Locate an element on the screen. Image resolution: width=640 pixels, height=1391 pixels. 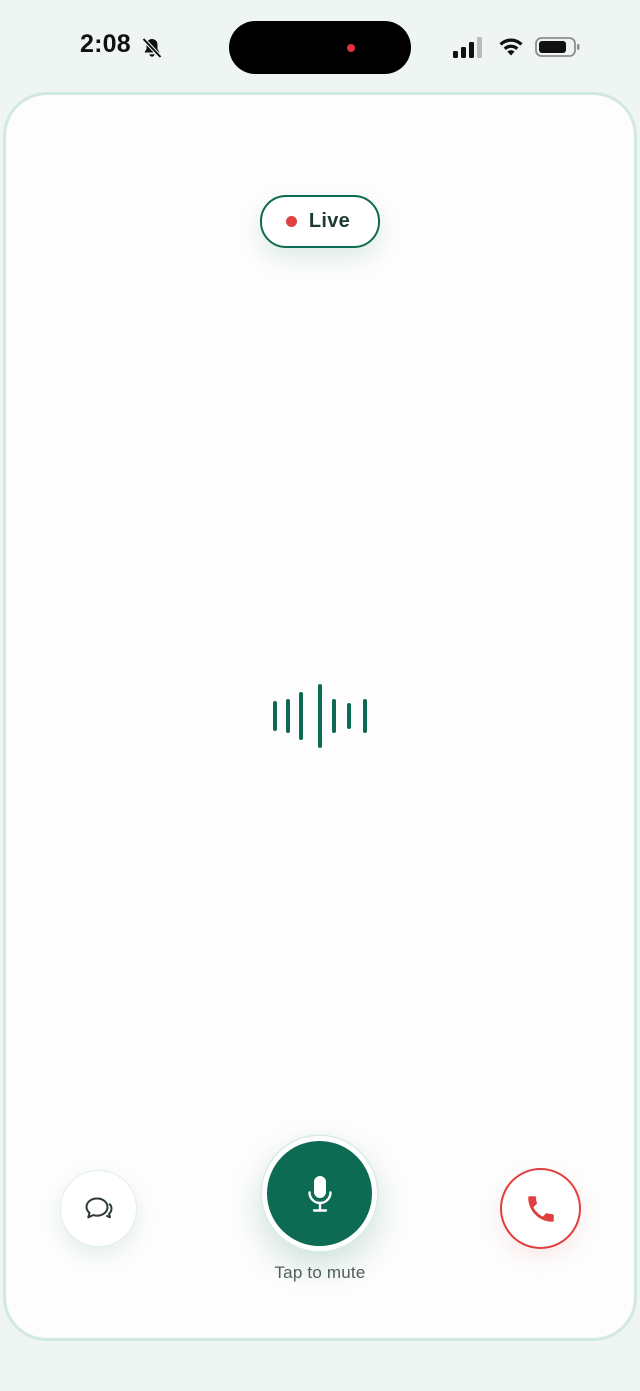
mute-hint: Tap to mute is located at coordinates (320, 1272).